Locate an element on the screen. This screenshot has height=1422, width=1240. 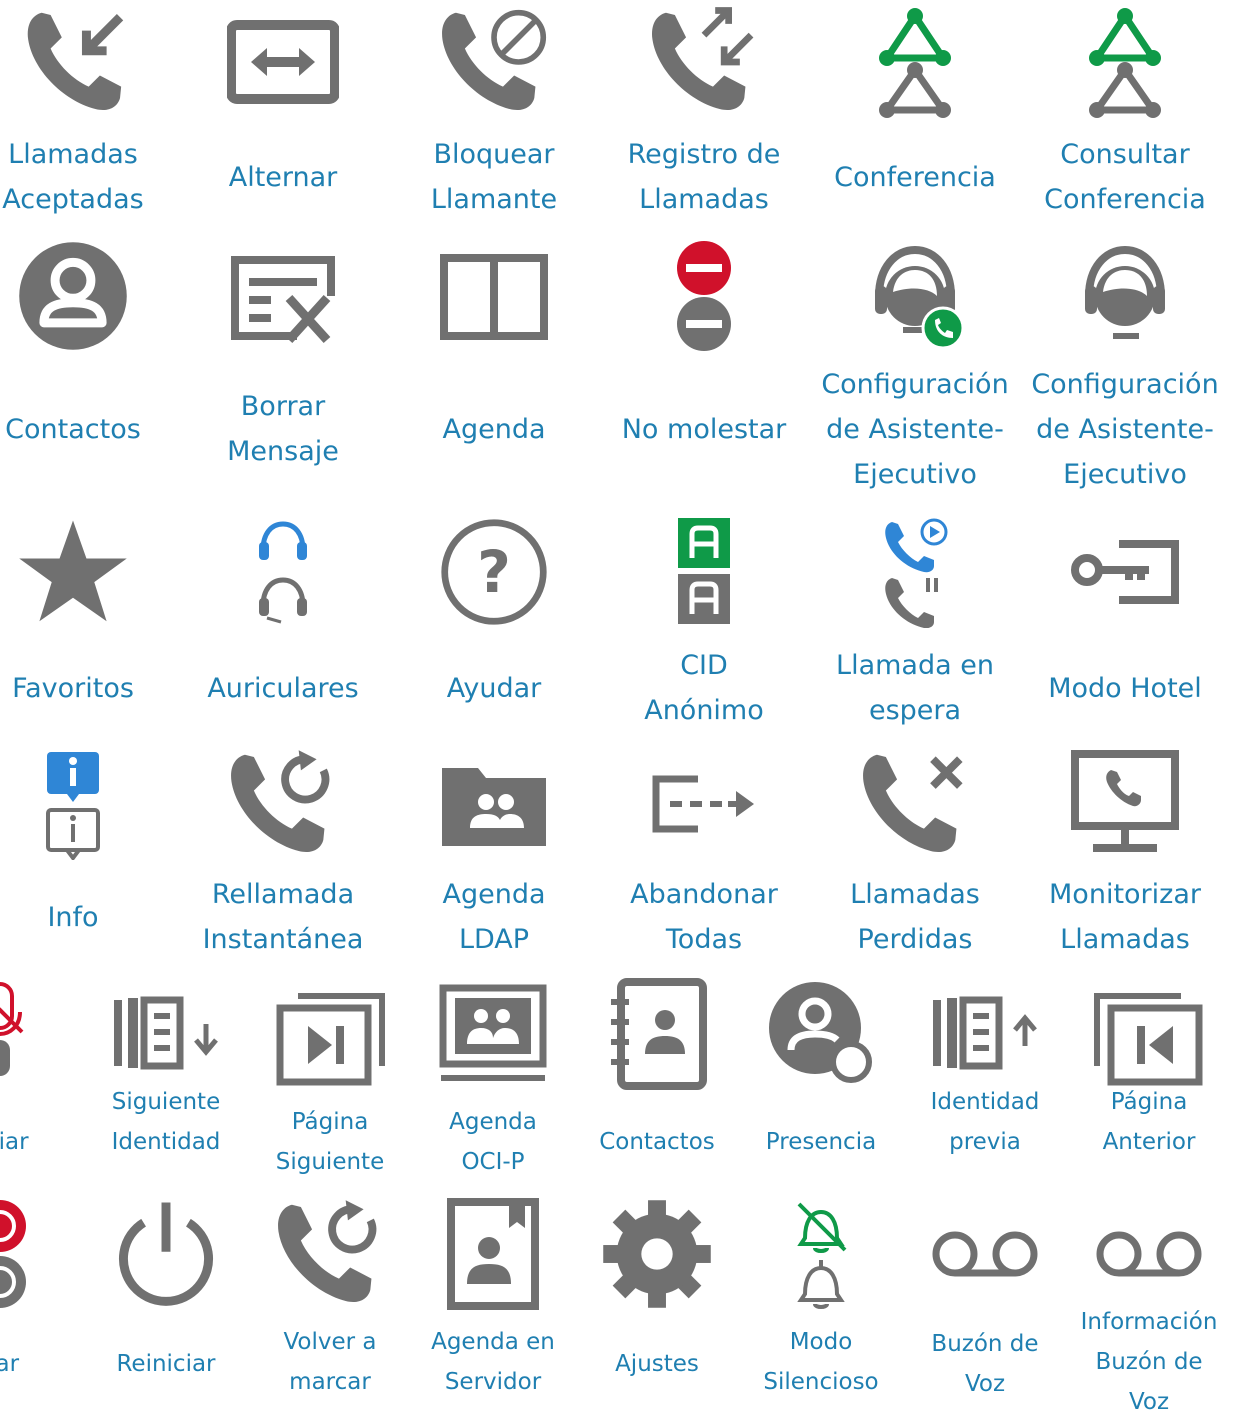
legend-item-siguiente-identidad: Siguiente Identidad is located at coordinates (166, 1079).